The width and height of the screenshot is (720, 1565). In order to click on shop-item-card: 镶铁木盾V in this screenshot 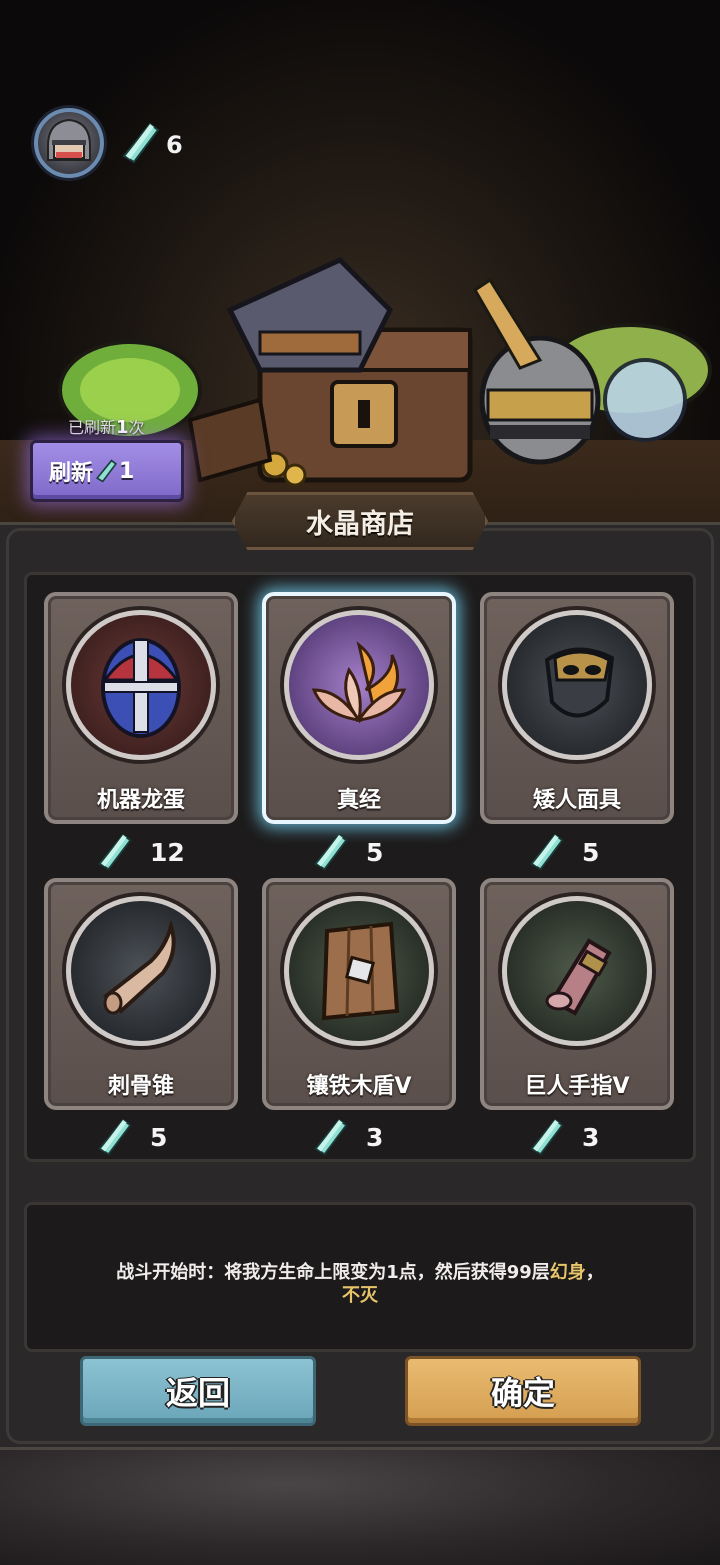, I will do `click(359, 994)`.